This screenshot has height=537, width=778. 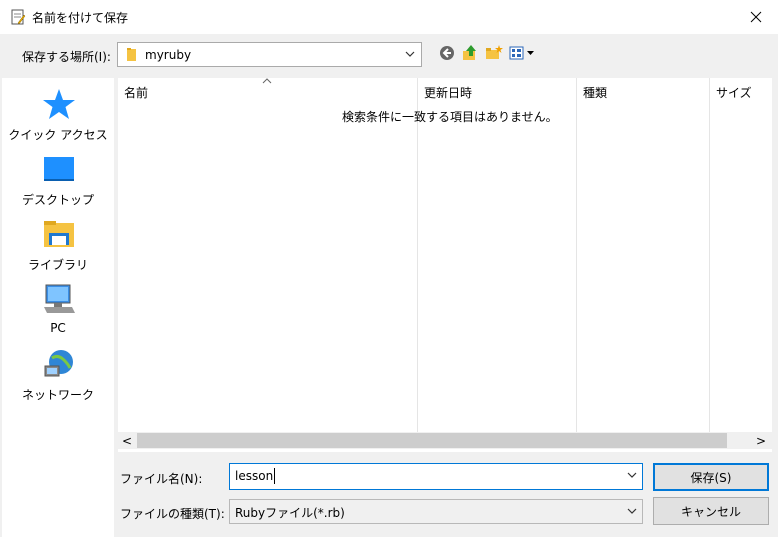 What do you see at coordinates (432, 440) in the screenshot?
I see `scroll-thumb` at bounding box center [432, 440].